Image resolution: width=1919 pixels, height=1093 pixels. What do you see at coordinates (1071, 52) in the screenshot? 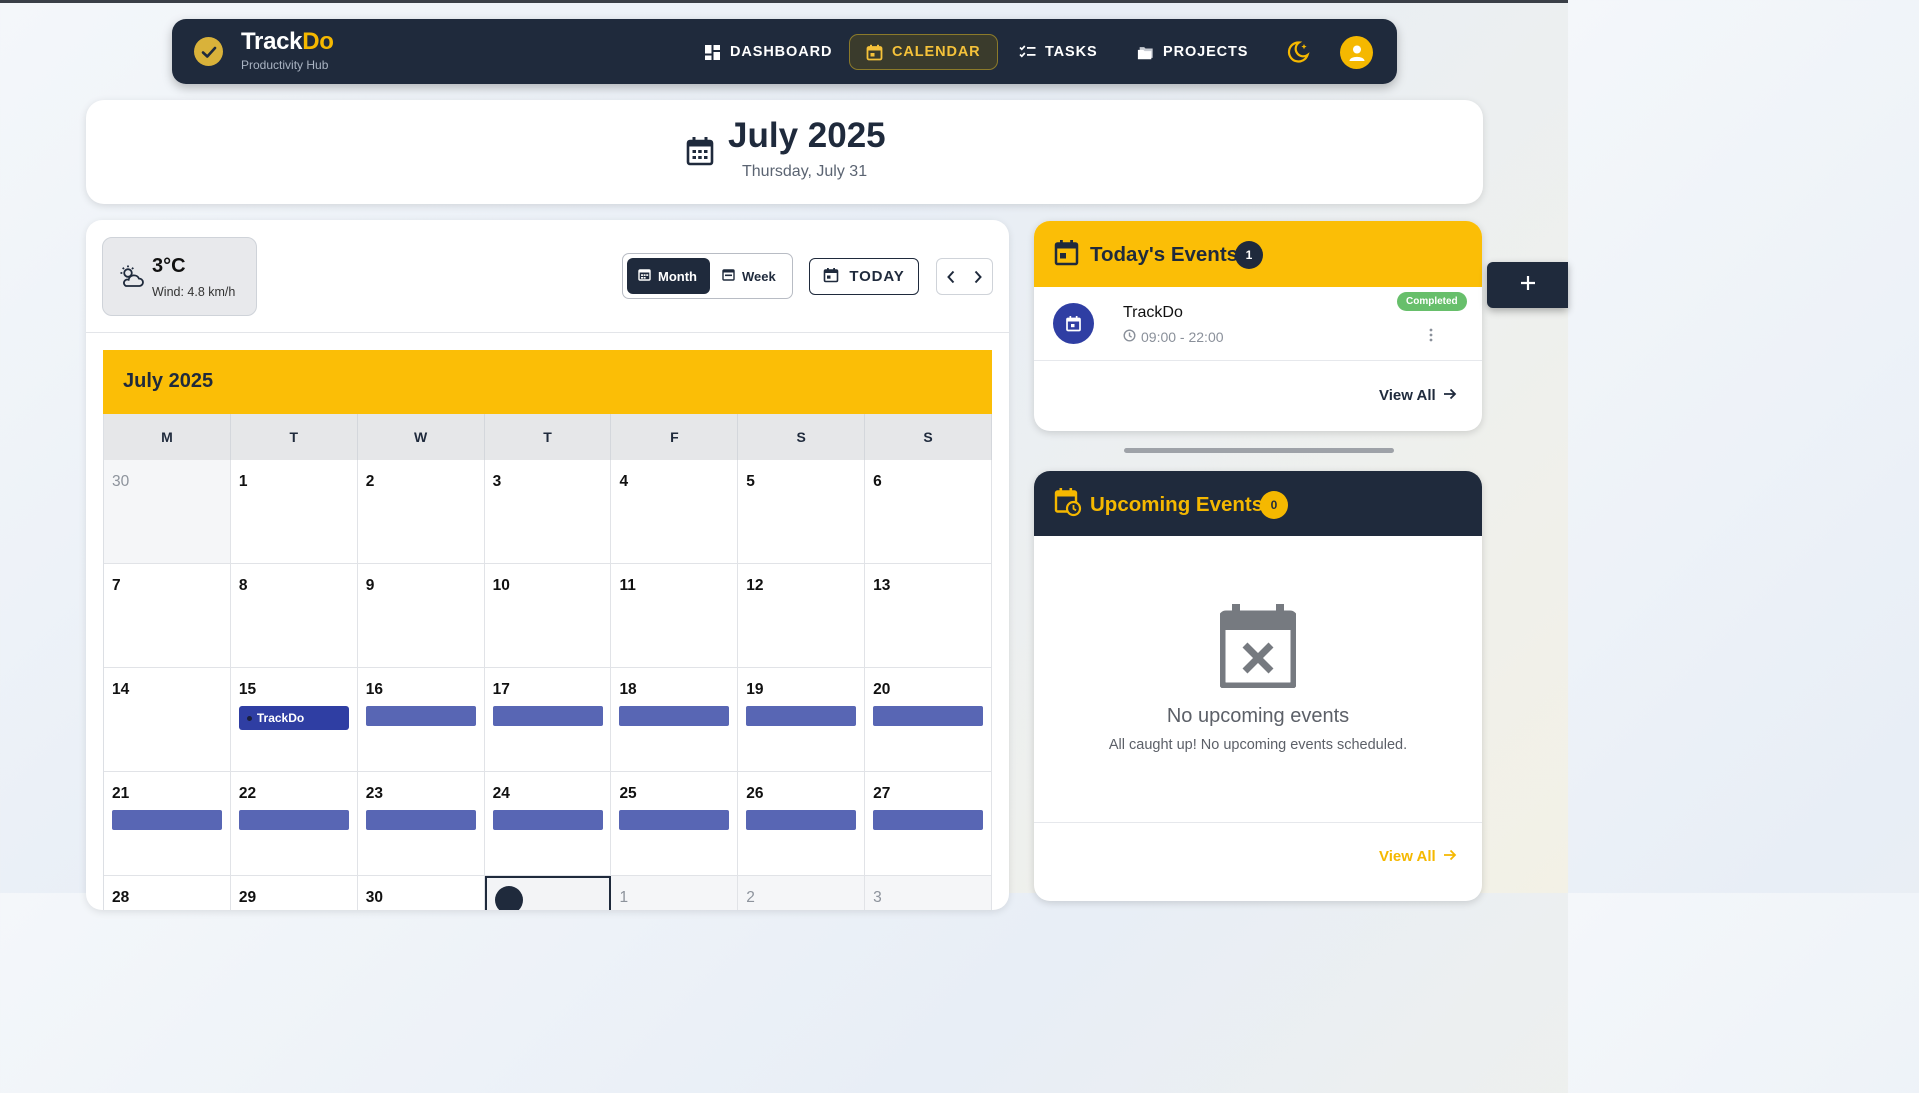
I see `nav-tasks-label: TASKS` at bounding box center [1071, 52].